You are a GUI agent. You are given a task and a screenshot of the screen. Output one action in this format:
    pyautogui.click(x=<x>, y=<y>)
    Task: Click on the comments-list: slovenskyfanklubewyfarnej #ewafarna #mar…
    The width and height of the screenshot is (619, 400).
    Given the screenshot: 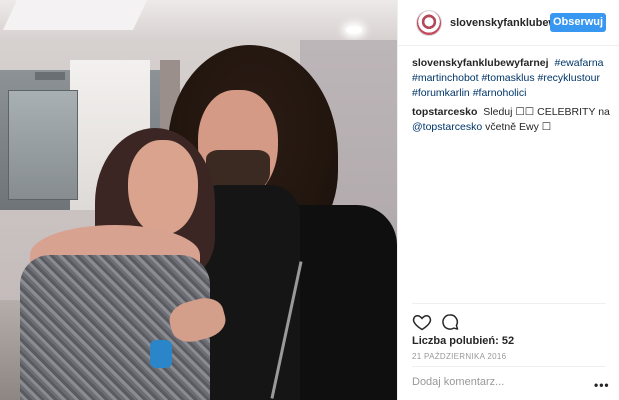 What is the action you would take?
    pyautogui.click(x=512, y=97)
    